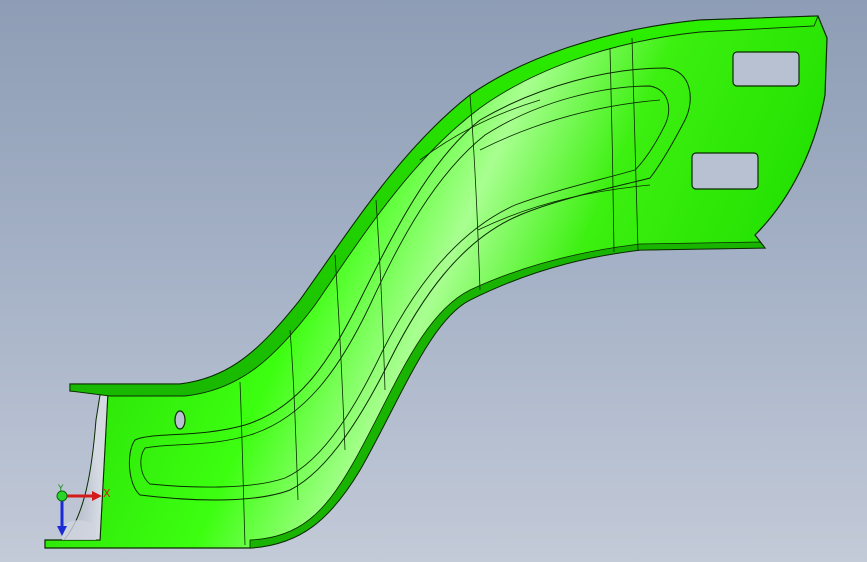 The height and width of the screenshot is (562, 867). I want to click on triad-y-label: Y, so click(61, 489).